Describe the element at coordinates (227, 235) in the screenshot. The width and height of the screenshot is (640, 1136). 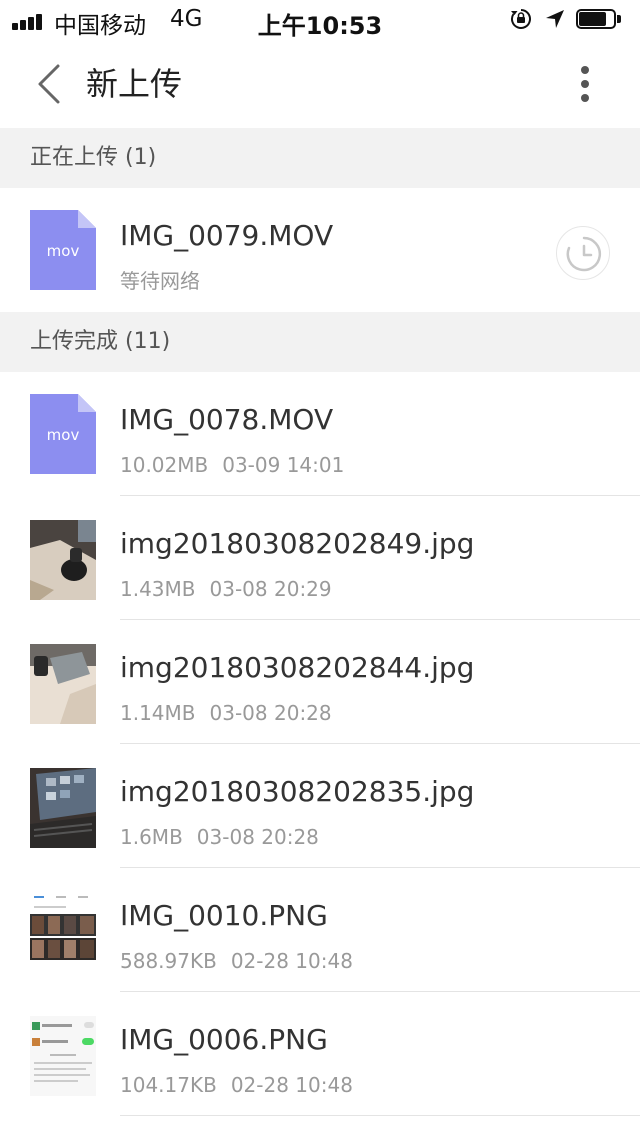
I see `file-name: IMG_0079.MOV` at that location.